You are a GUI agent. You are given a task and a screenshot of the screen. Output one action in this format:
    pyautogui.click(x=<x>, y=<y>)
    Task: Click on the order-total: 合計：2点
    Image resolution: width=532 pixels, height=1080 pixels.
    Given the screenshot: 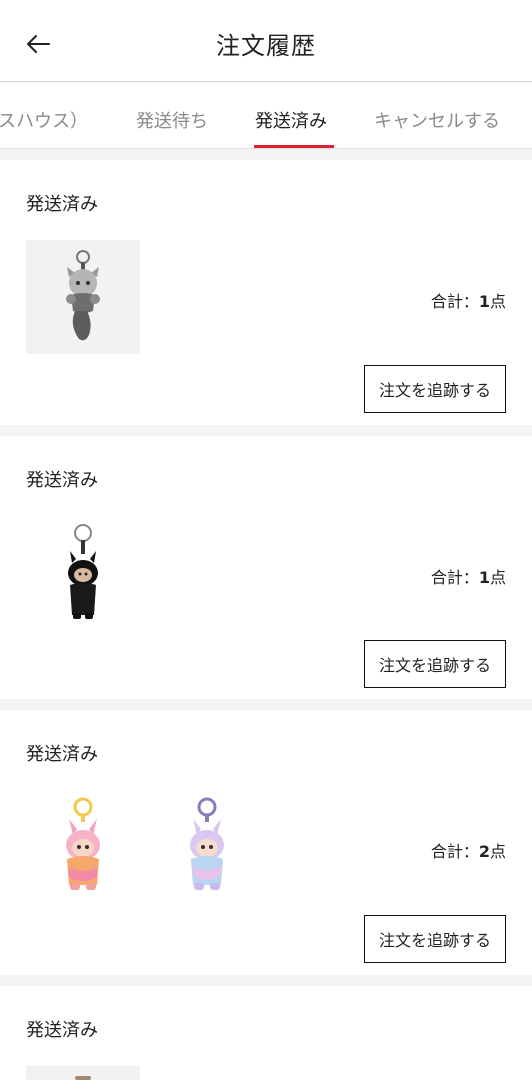 What is the action you would take?
    pyautogui.click(x=468, y=851)
    